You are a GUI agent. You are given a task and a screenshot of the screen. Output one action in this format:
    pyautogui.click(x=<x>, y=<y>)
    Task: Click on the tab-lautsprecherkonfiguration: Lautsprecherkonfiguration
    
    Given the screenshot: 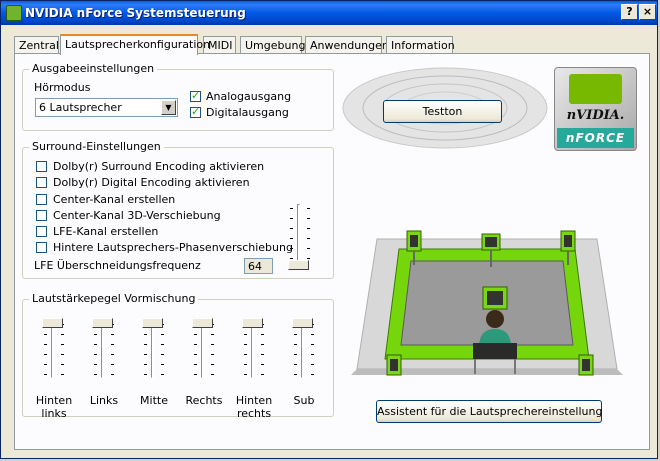 What is the action you would take?
    pyautogui.click(x=135, y=44)
    